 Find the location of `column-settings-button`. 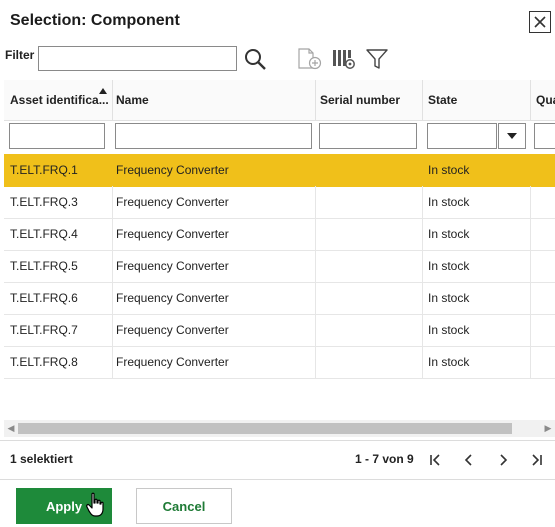

column-settings-button is located at coordinates (344, 59).